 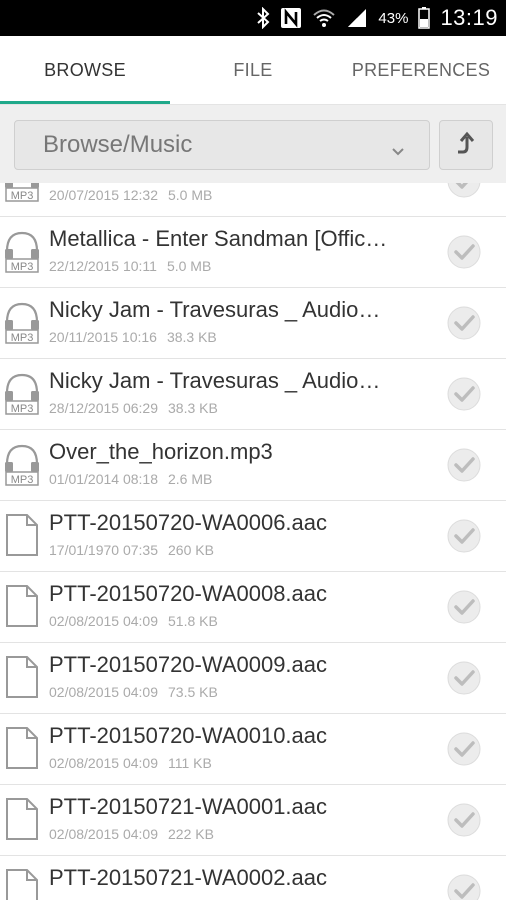 What do you see at coordinates (103, 195) in the screenshot?
I see `file-date: 20/07/2015 12:32` at bounding box center [103, 195].